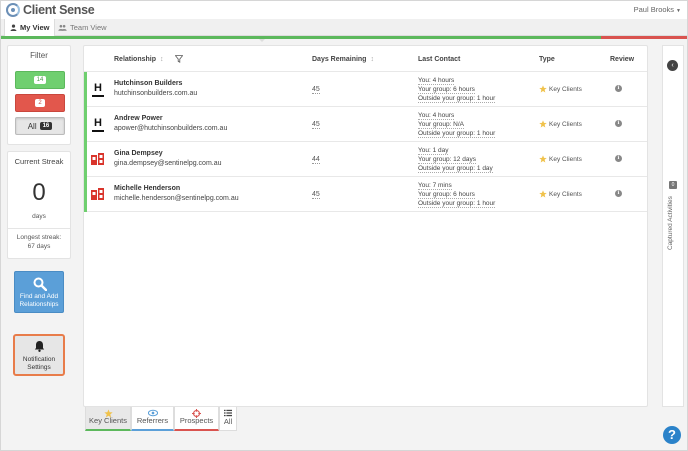 The height and width of the screenshot is (451, 688). What do you see at coordinates (262, 40) in the screenshot?
I see `tab-indicator` at bounding box center [262, 40].